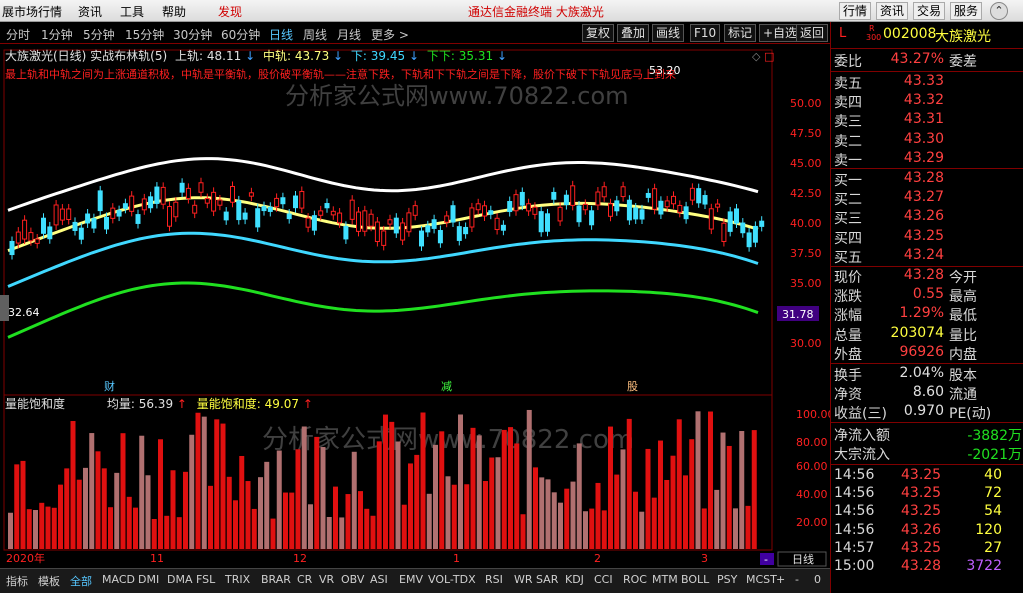  What do you see at coordinates (49, 581) in the screenshot?
I see `tab-模板: 模板` at bounding box center [49, 581].